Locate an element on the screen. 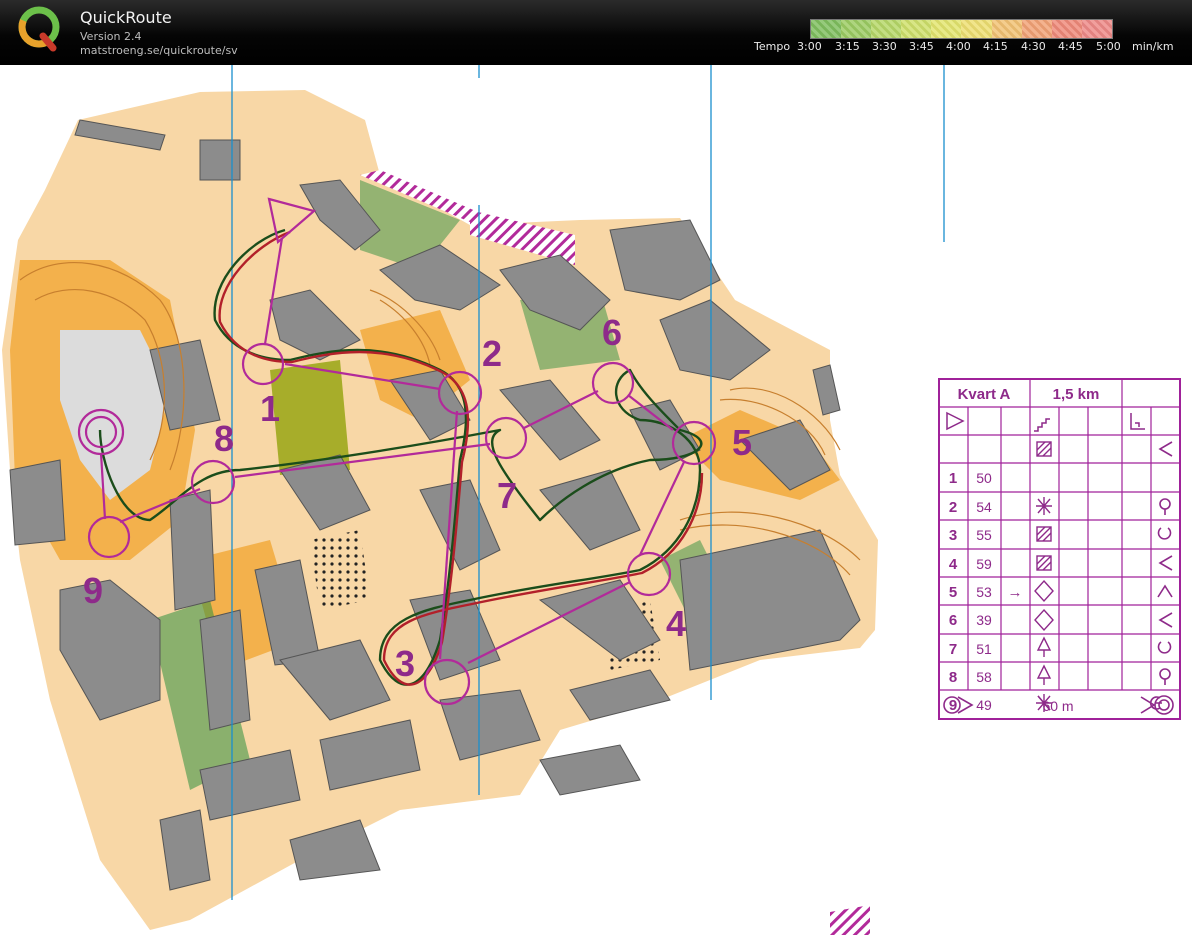 Image resolution: width=1192 pixels, height=945 pixels. control-card-code: 51 is located at coordinates (984, 649).